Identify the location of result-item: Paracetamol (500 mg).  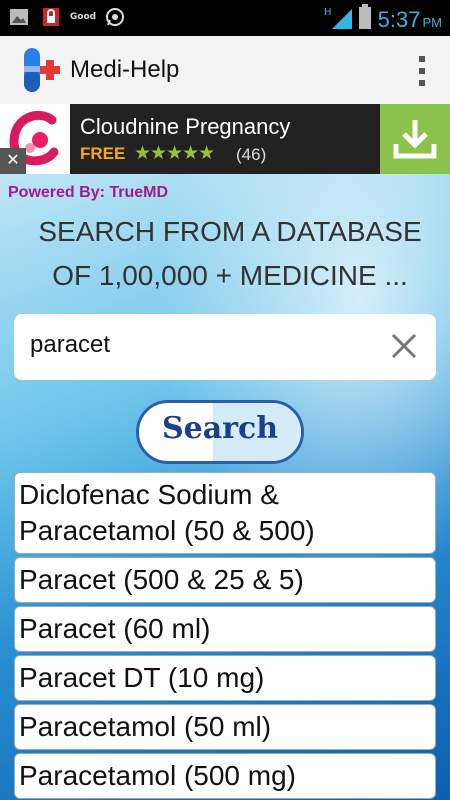
(225, 776).